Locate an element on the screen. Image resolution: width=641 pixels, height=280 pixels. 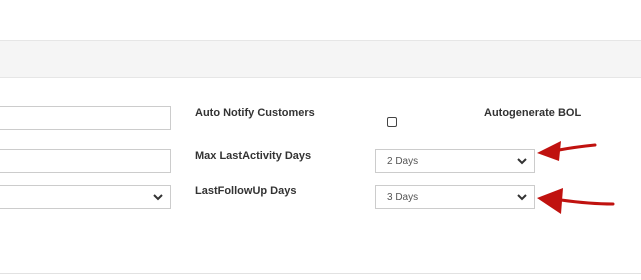
bottom-divider is located at coordinates (320, 273).